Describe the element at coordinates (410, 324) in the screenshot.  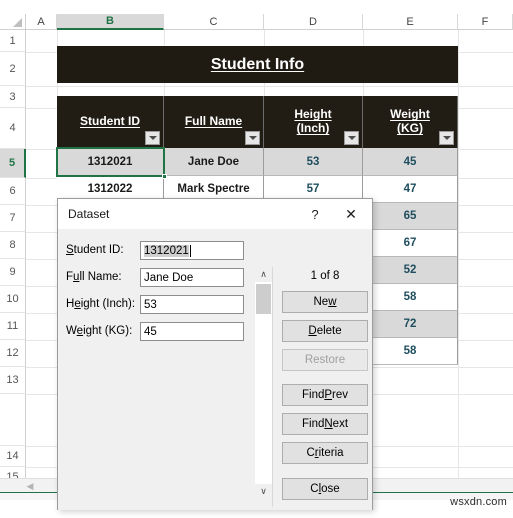
I see `cell-e11: 72` at that location.